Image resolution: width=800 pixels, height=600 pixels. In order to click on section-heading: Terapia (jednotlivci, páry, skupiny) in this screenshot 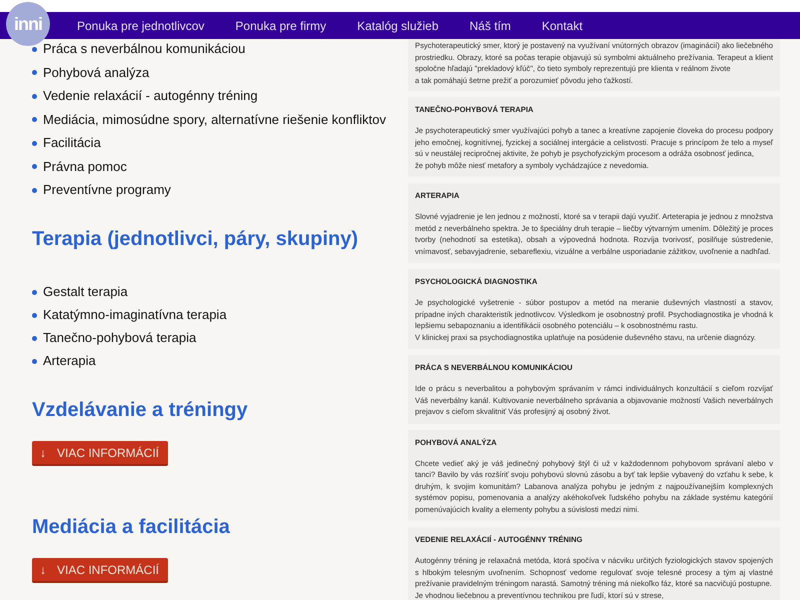, I will do `click(195, 239)`.